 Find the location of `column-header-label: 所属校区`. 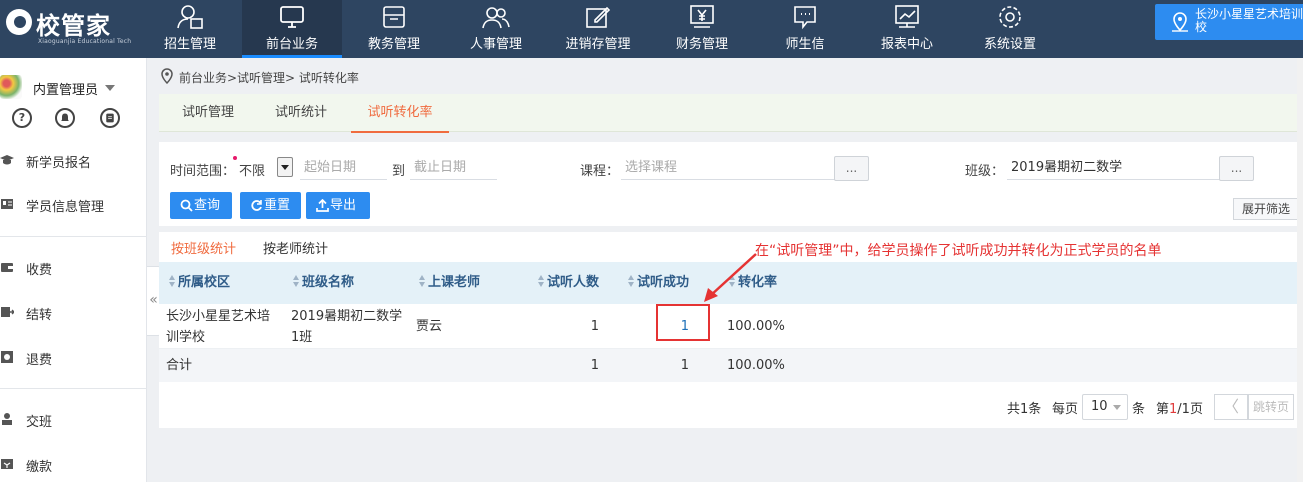

column-header-label: 所属校区 is located at coordinates (204, 282).